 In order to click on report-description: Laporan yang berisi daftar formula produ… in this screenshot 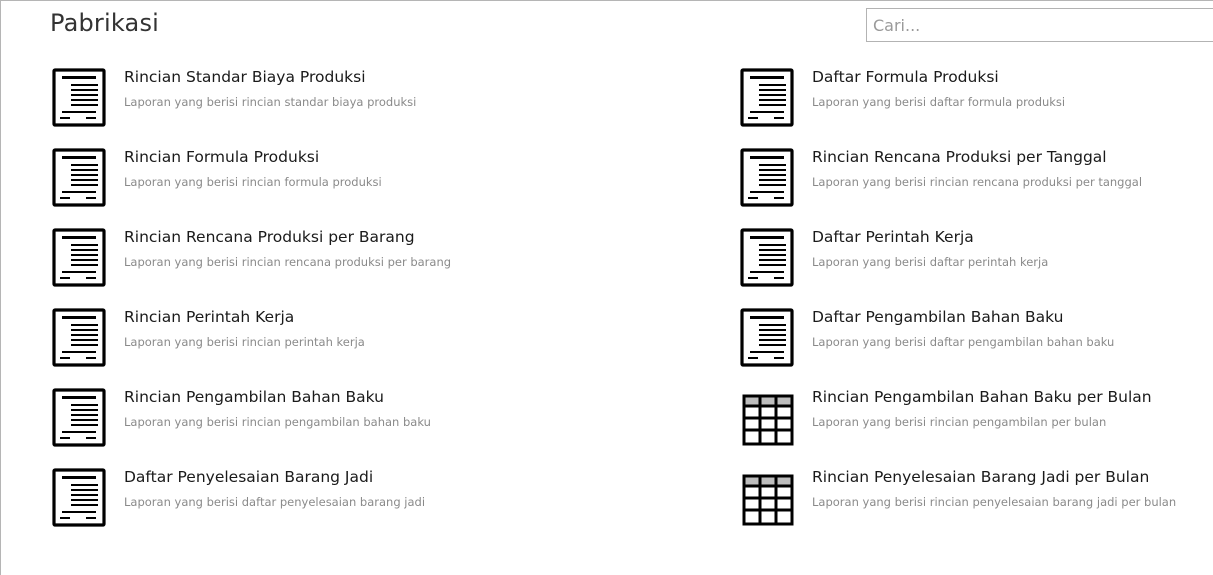, I will do `click(939, 102)`.